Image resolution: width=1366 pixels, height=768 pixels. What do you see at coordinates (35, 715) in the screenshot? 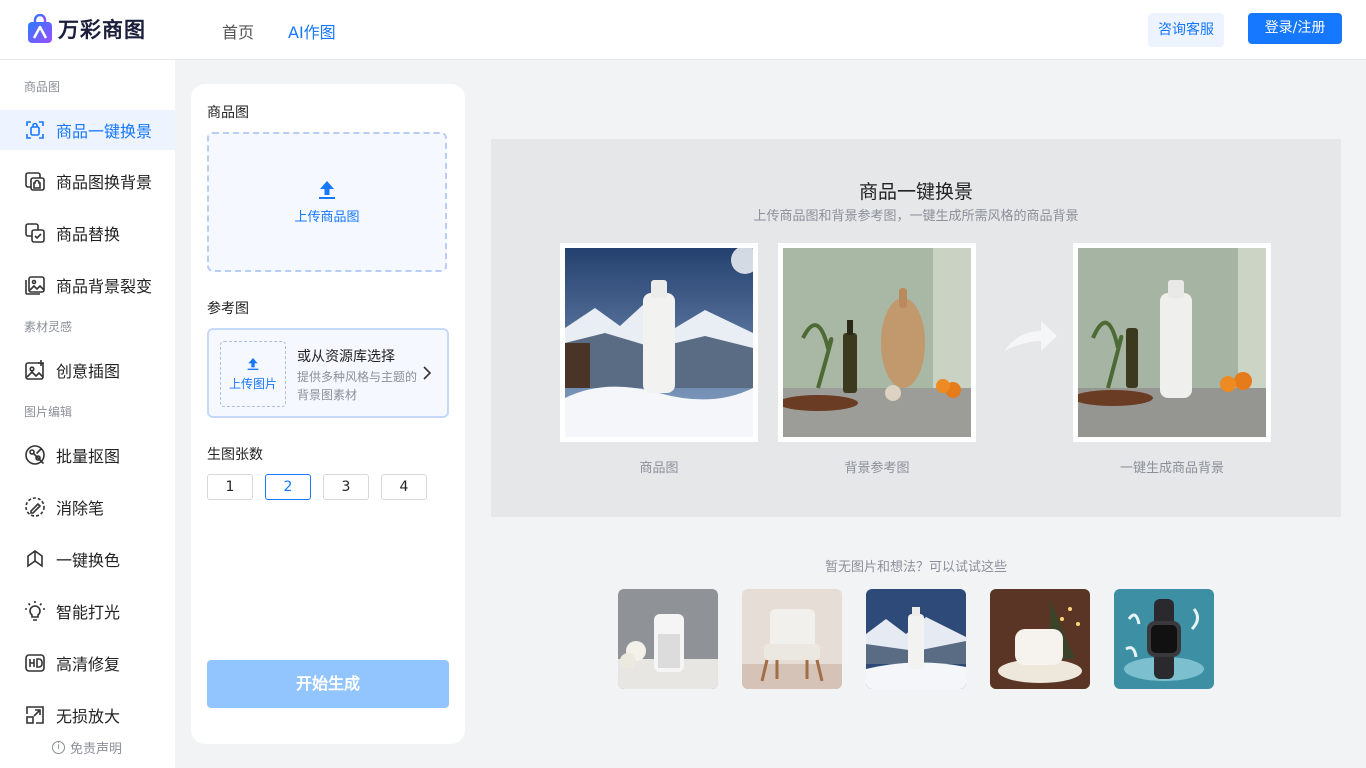
I see `enlarge-icon` at bounding box center [35, 715].